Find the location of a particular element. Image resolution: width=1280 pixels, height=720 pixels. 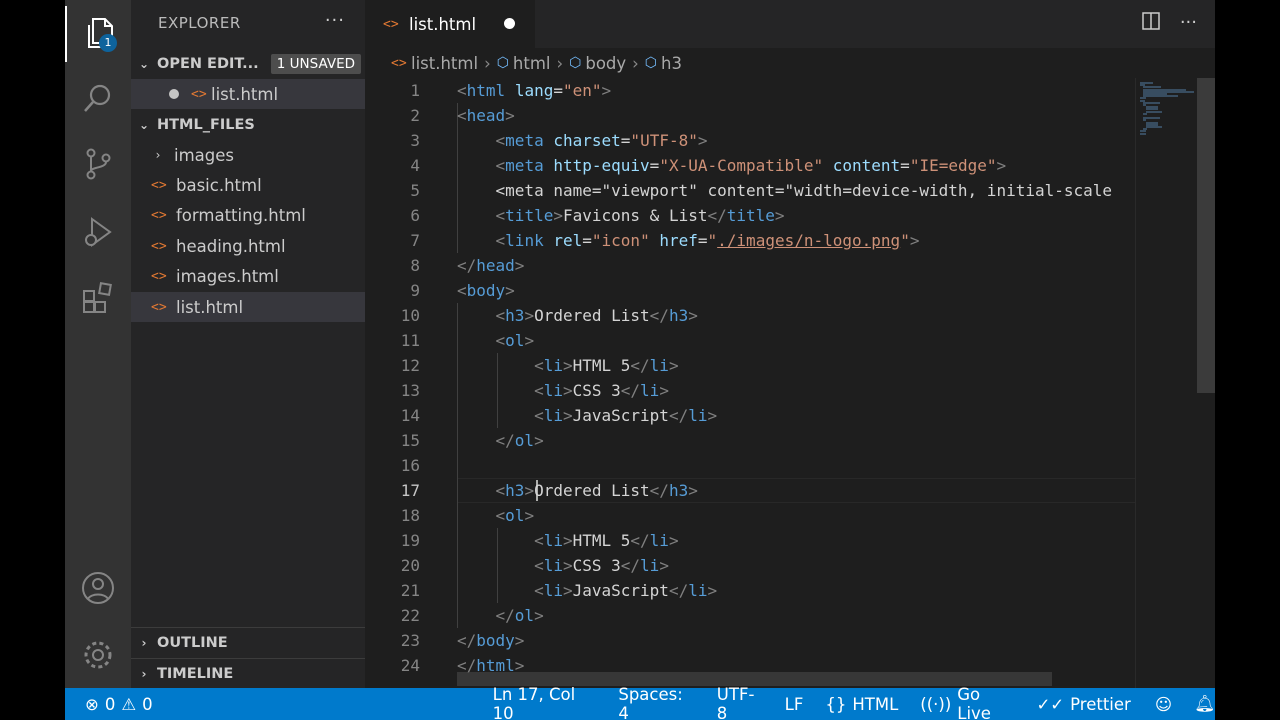

braces-icon: {} is located at coordinates (836, 704).